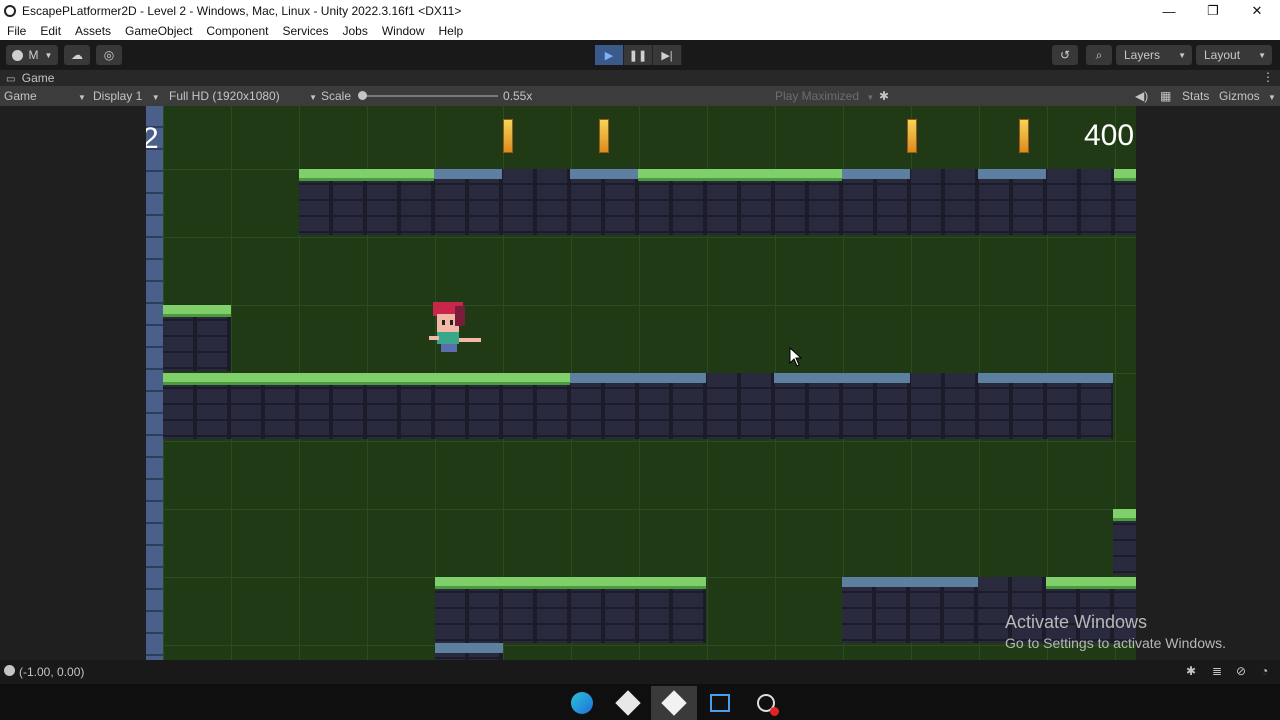  I want to click on play-maximized-dropdown: Play Maximized ▼, so click(824, 96).